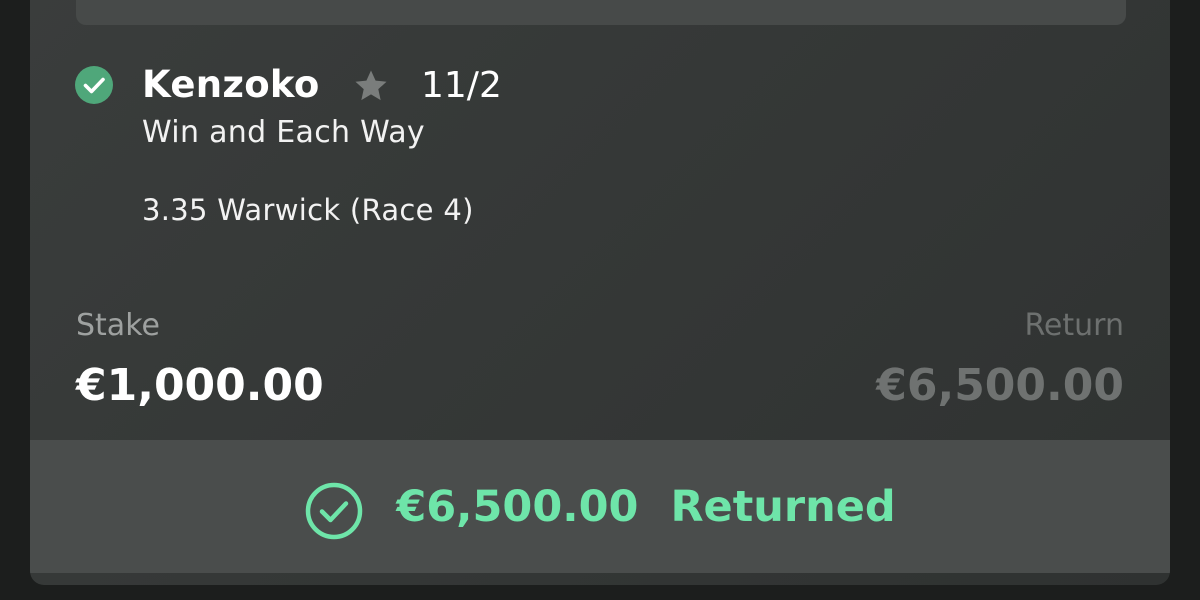  What do you see at coordinates (783, 506) in the screenshot?
I see `returned-label: Returned` at bounding box center [783, 506].